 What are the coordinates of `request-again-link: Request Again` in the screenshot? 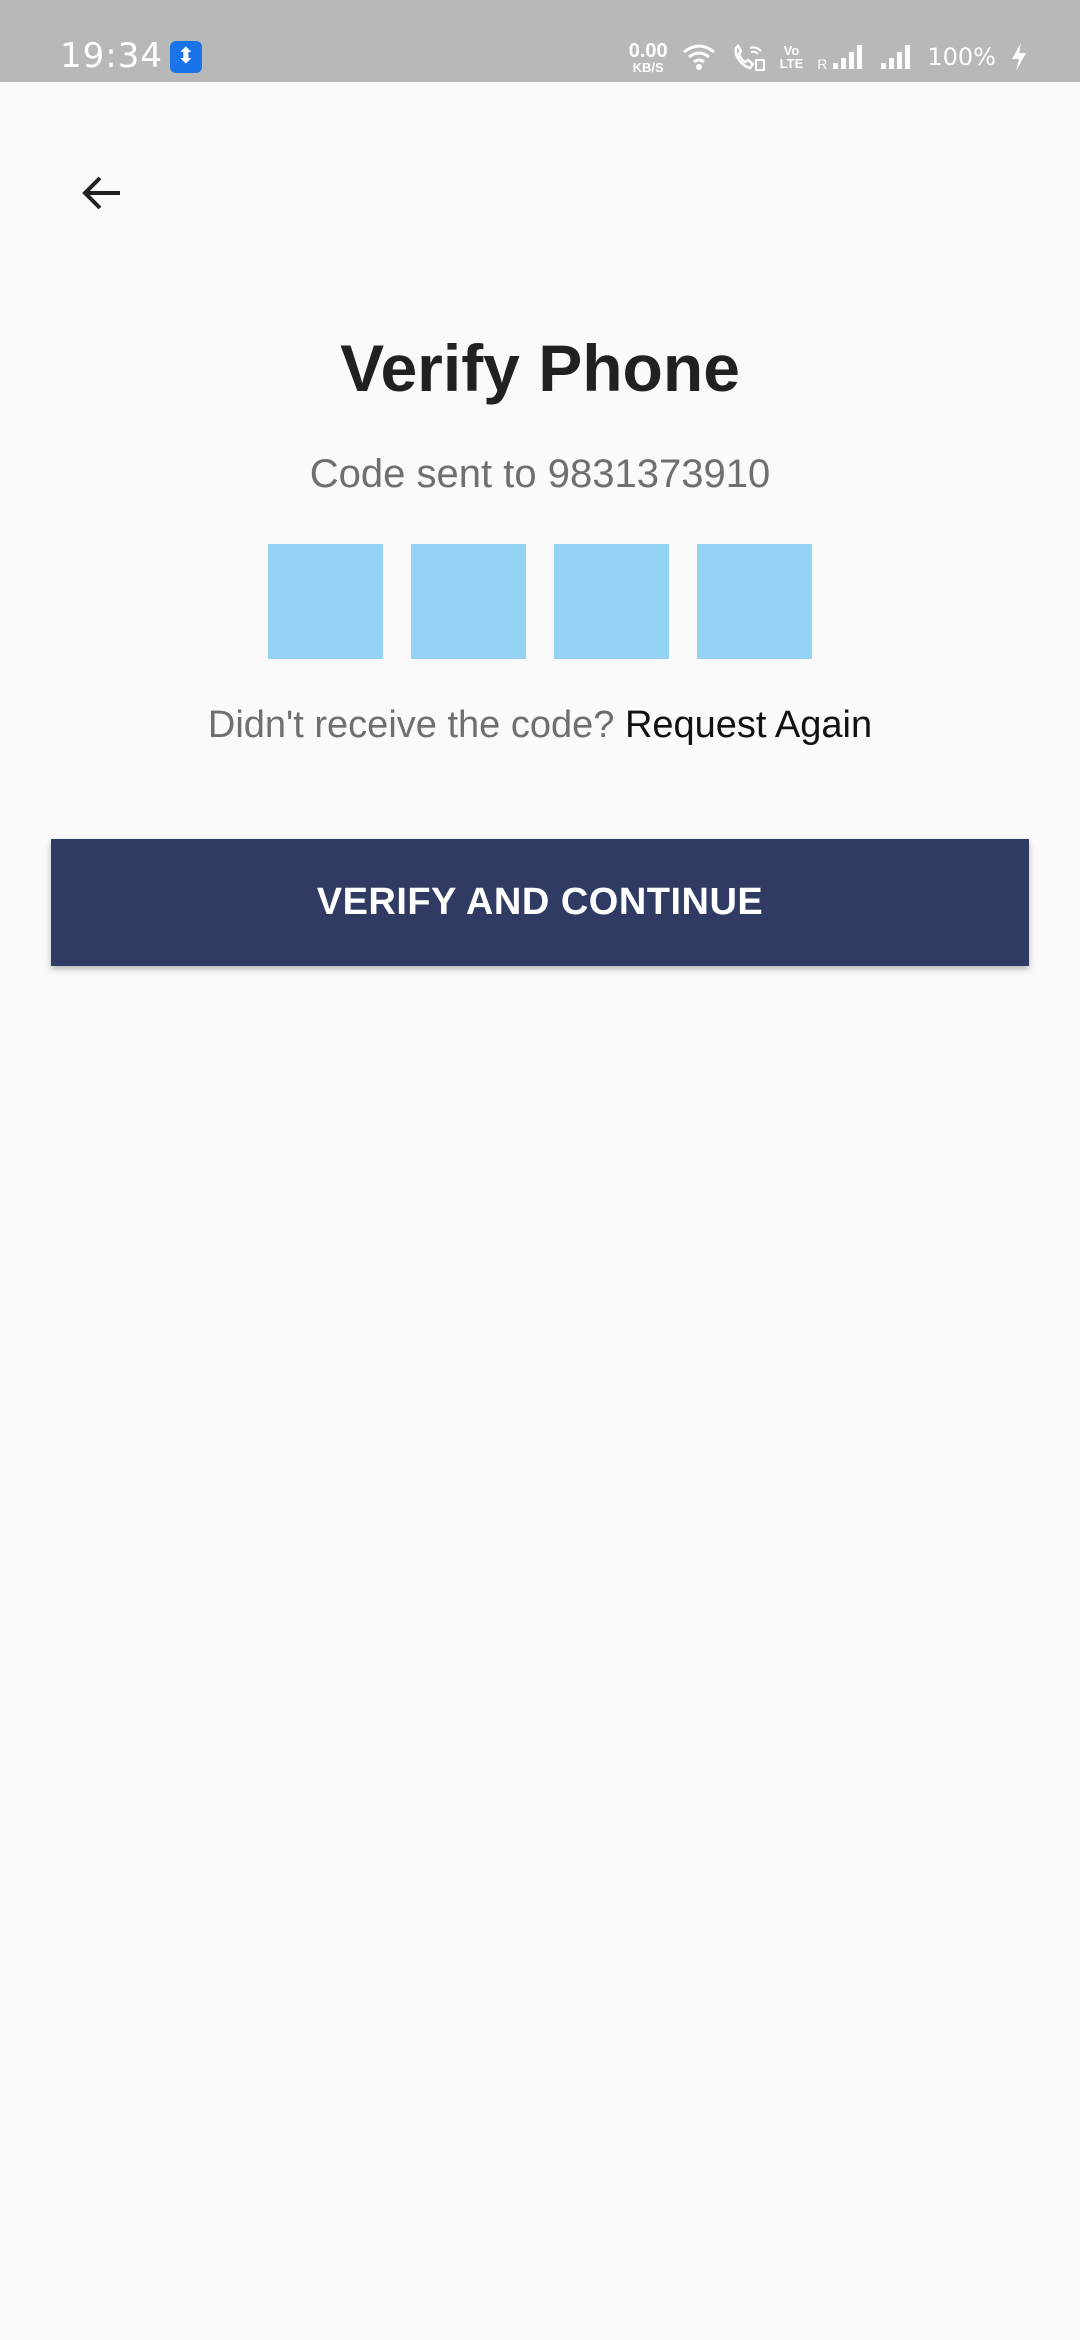 It's located at (748, 725).